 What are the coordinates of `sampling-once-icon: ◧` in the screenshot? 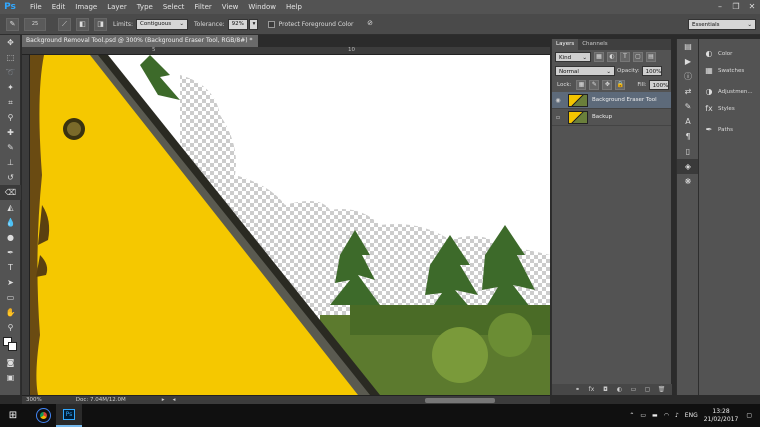 It's located at (82, 24).